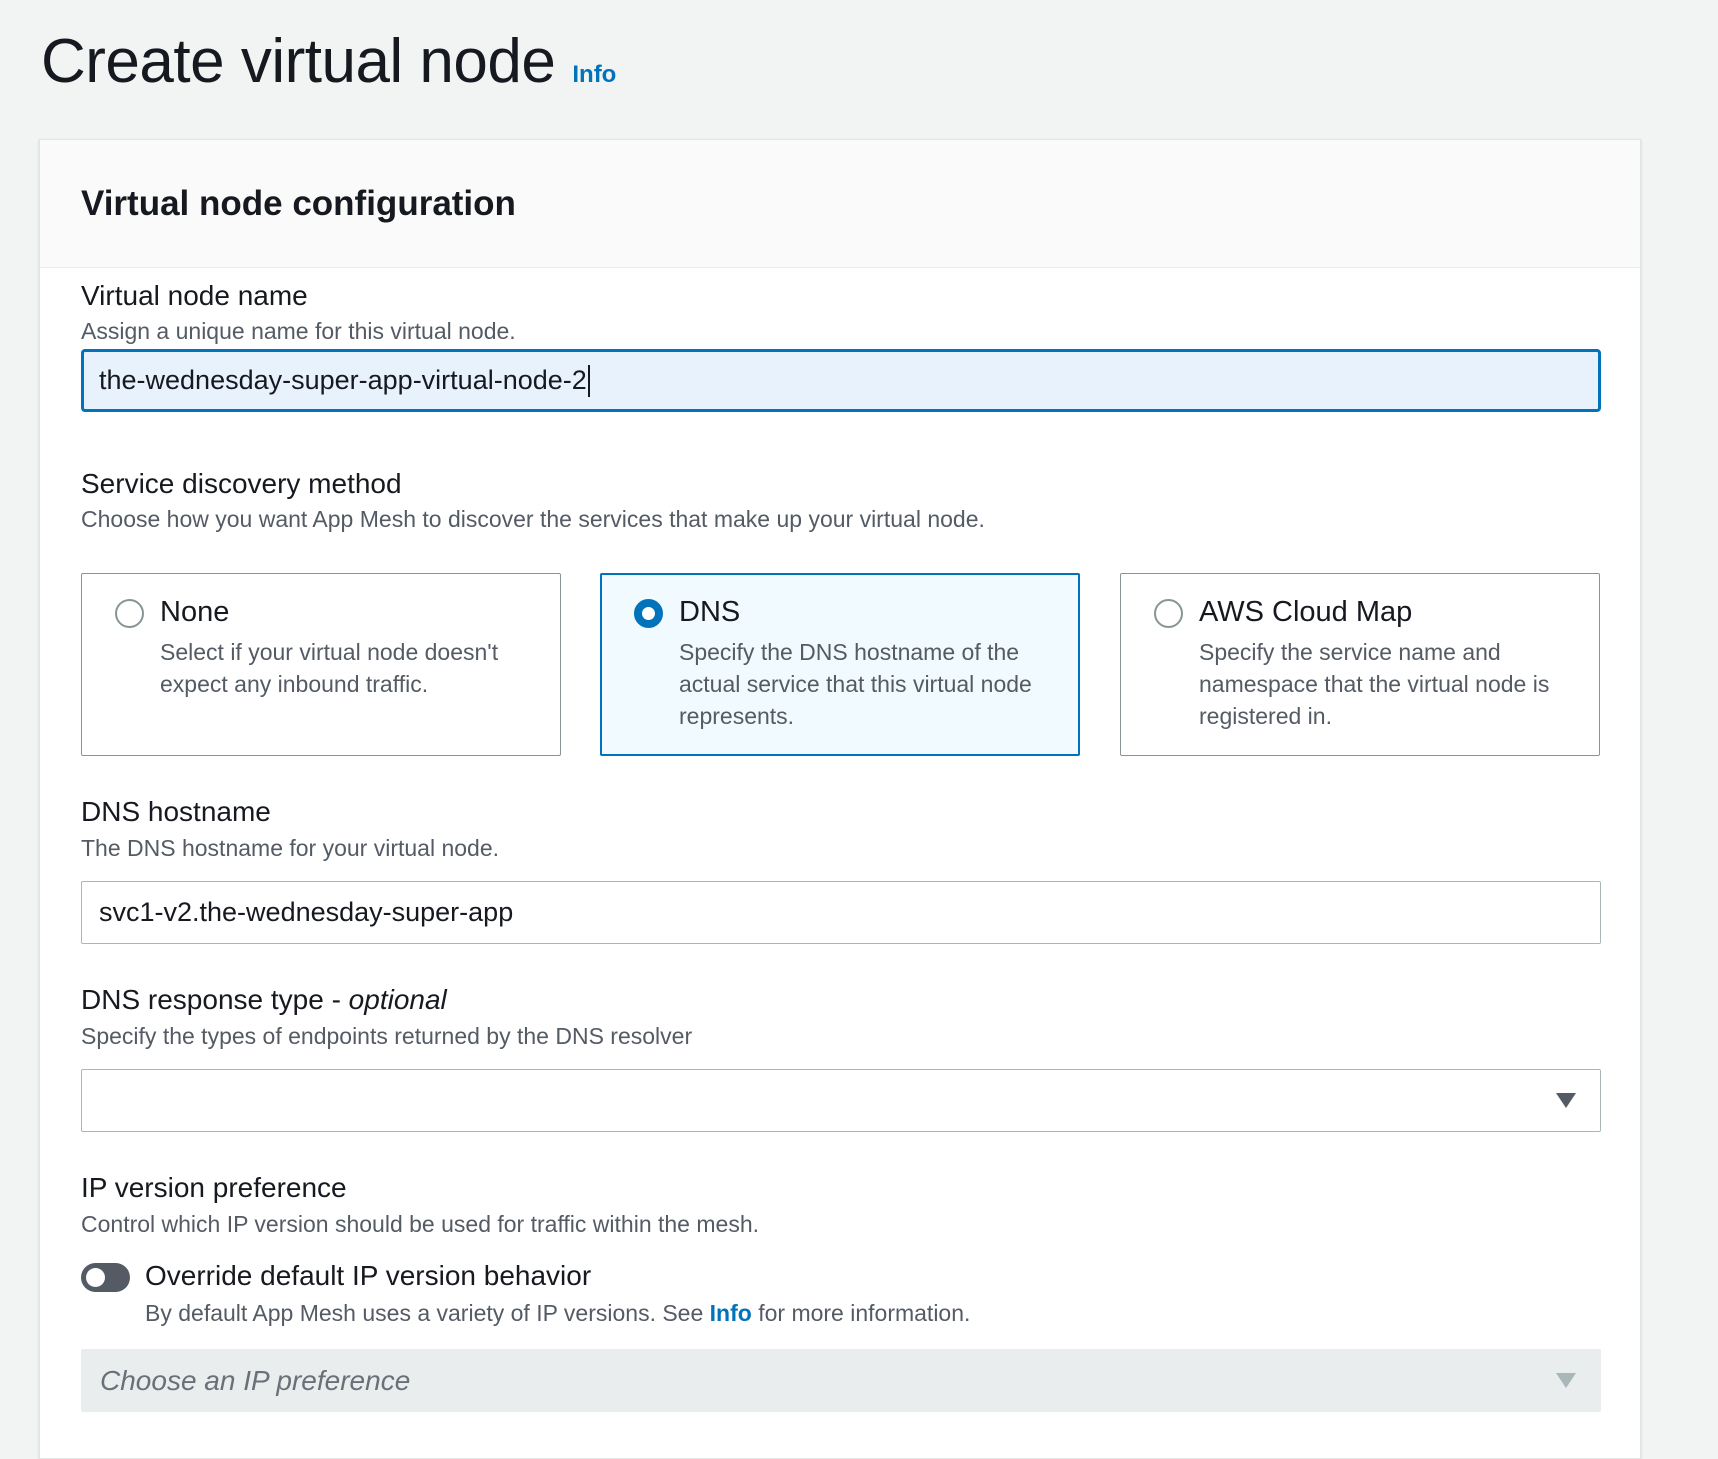 The height and width of the screenshot is (1459, 1718). Describe the element at coordinates (710, 612) in the screenshot. I see `discovery-option-dns-title: DNS` at that location.